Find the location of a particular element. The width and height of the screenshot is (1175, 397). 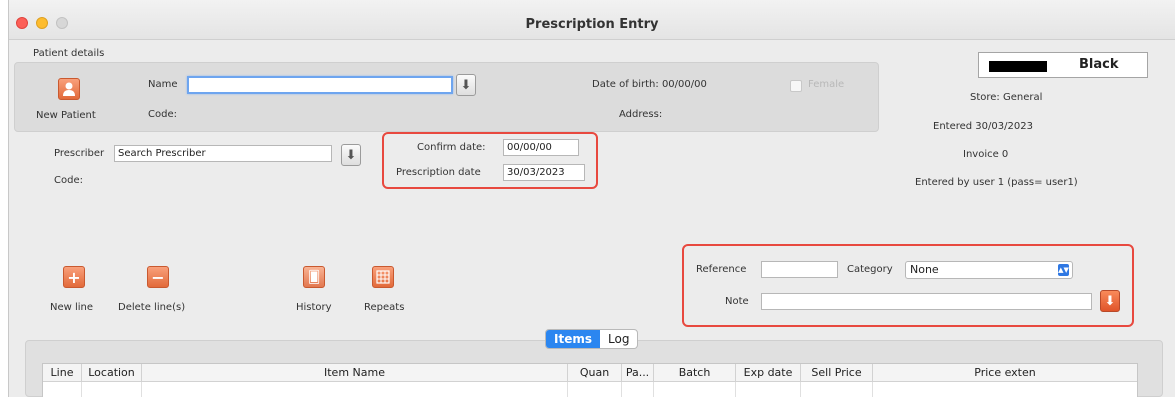

column-header-line: Line is located at coordinates (62, 373).